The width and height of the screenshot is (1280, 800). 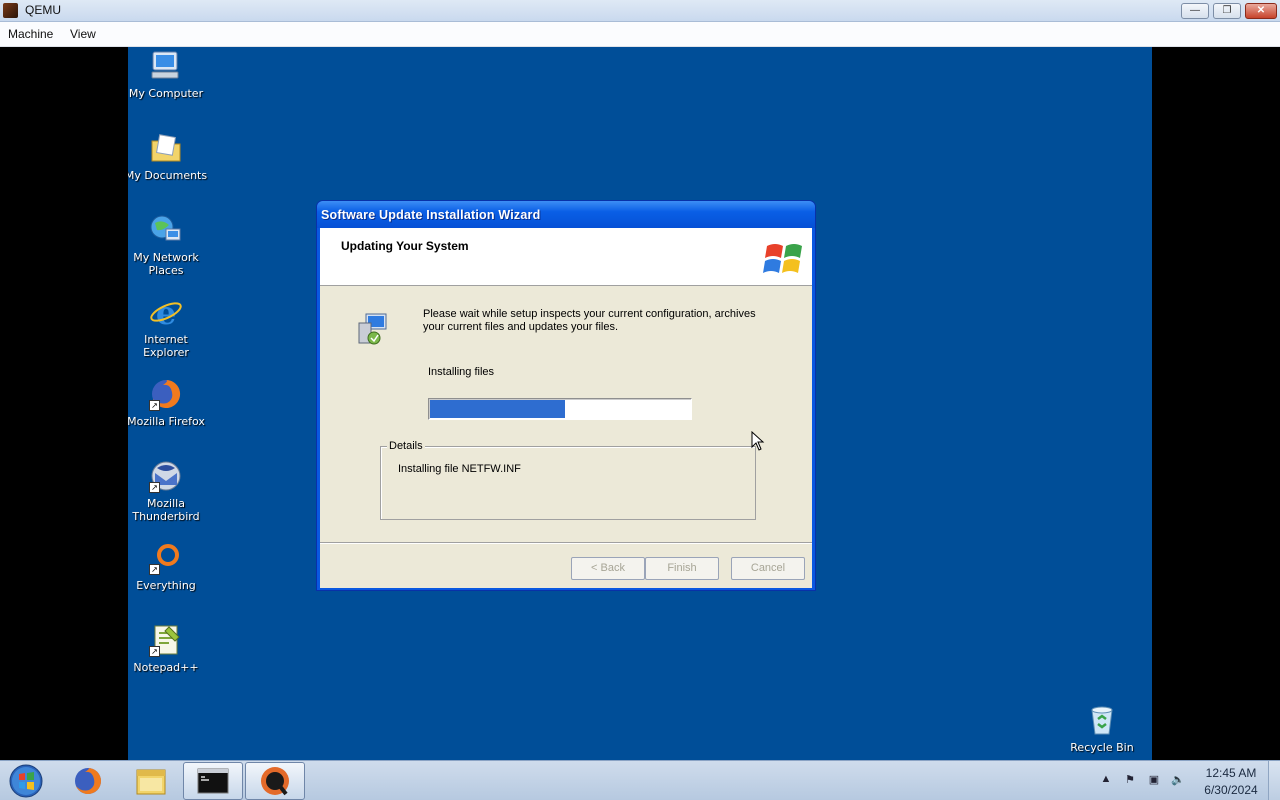 I want to click on taskbar: ▲ ⚑ ▣ 🔈 12:45 AM 6/30/2024, so click(x=640, y=780).